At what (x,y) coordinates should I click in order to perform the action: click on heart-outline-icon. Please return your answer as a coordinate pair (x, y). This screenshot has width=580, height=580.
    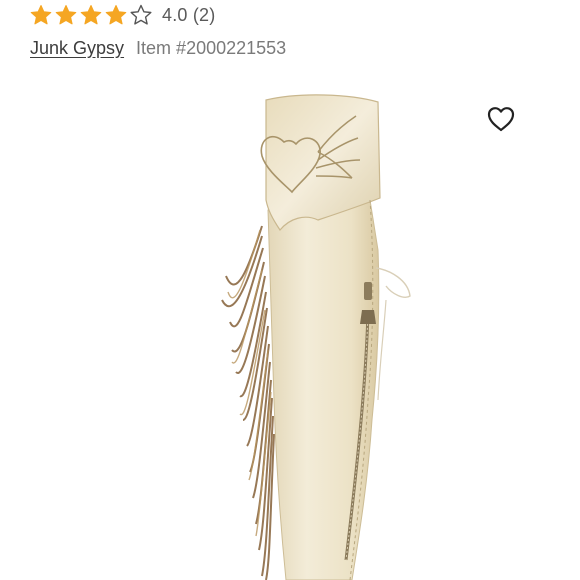
    Looking at the image, I should click on (501, 119).